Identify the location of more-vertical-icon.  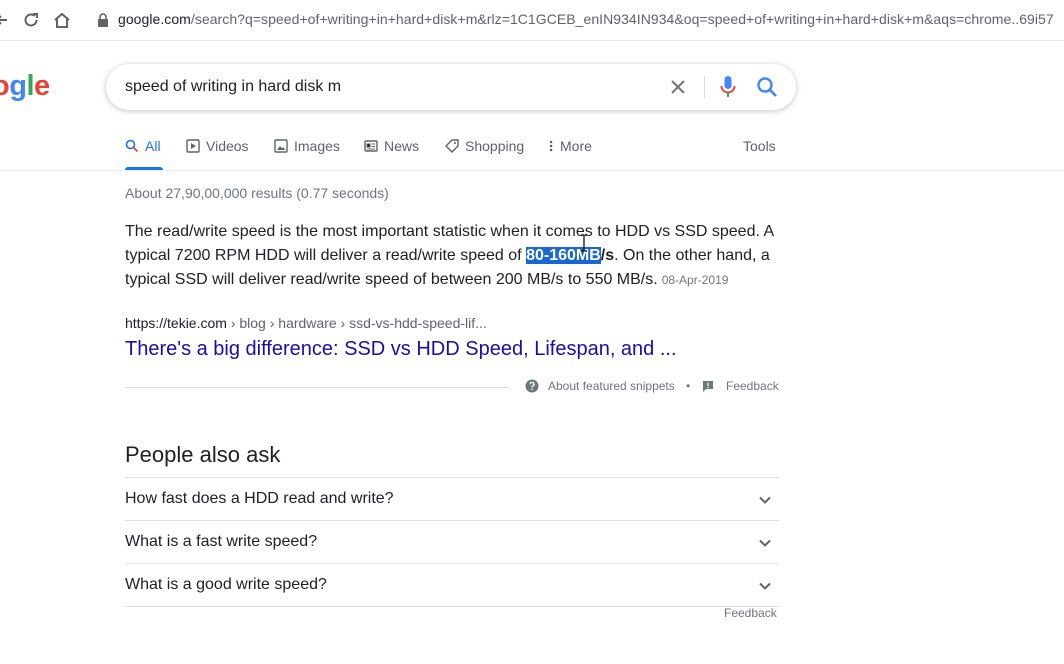
(551, 146).